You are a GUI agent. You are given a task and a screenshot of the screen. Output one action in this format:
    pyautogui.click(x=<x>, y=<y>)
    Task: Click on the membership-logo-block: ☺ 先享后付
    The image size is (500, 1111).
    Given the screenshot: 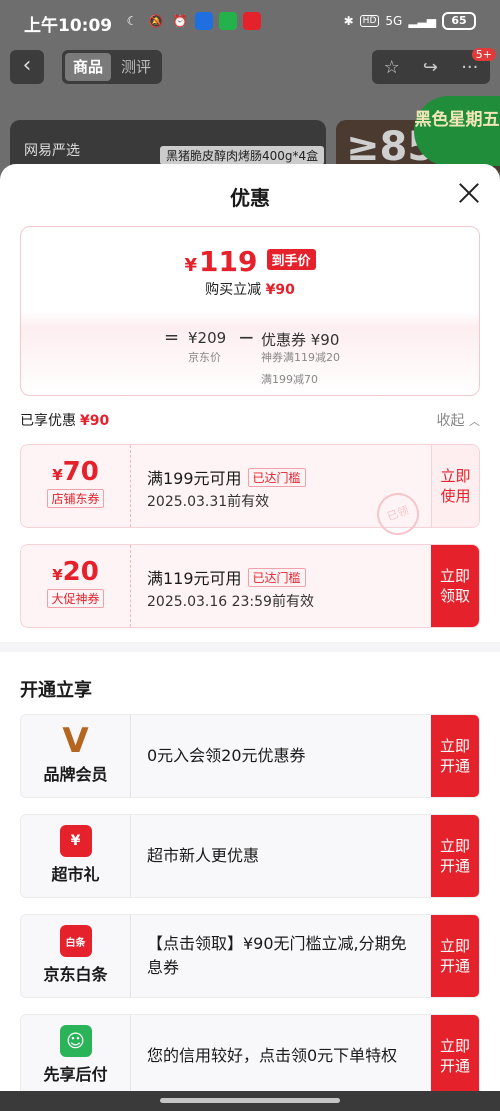 What is the action you would take?
    pyautogui.click(x=76, y=1056)
    